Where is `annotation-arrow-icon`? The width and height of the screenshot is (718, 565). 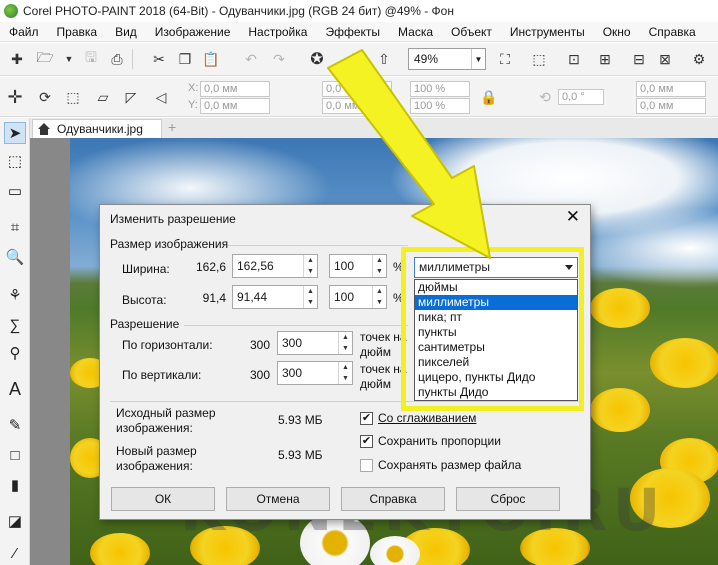 annotation-arrow-icon is located at coordinates (409, 154).